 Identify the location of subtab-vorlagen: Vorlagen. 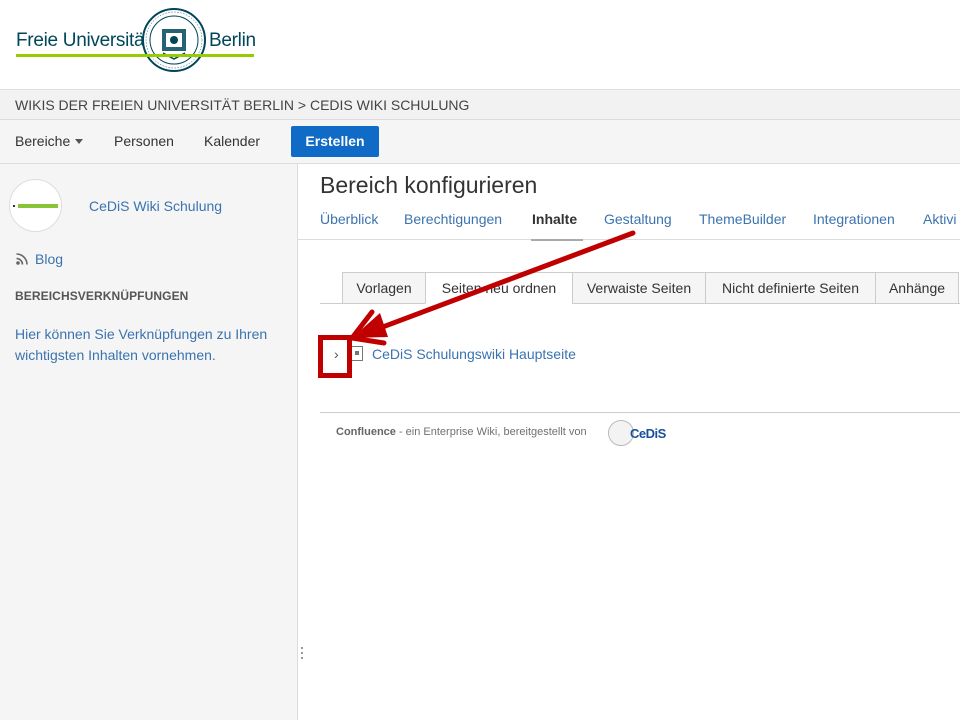
(384, 288).